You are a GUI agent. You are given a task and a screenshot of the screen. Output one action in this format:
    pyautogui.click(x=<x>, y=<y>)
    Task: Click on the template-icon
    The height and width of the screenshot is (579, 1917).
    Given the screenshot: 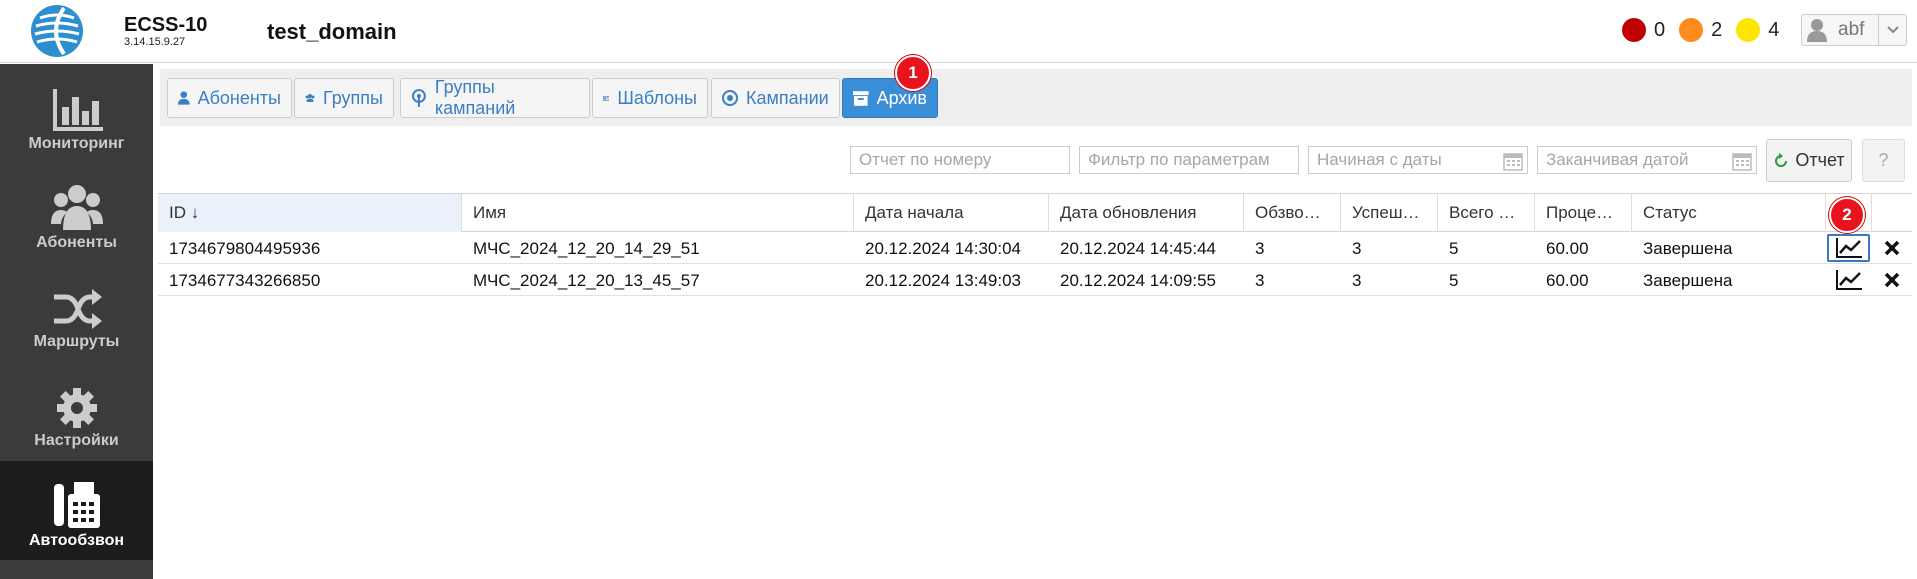 What is the action you would take?
    pyautogui.click(x=606, y=98)
    